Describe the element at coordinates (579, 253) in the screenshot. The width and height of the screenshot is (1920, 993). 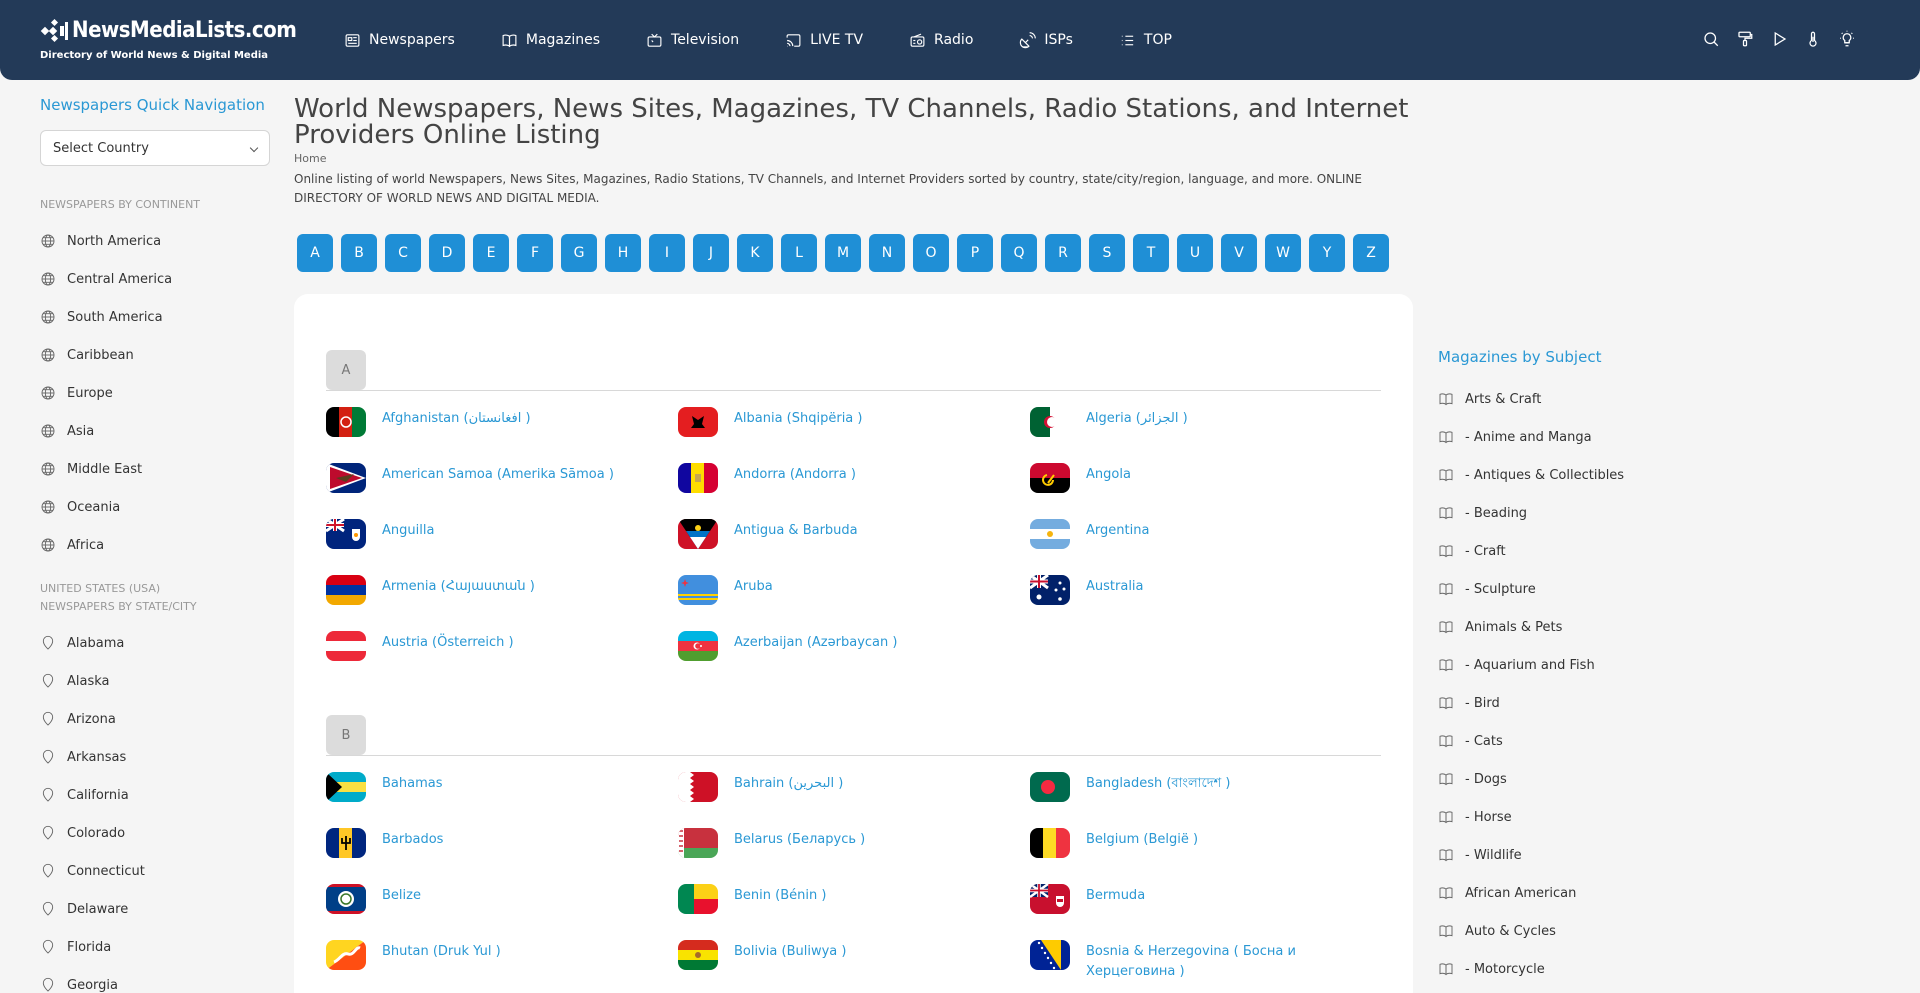
I see `letter-button: G` at that location.